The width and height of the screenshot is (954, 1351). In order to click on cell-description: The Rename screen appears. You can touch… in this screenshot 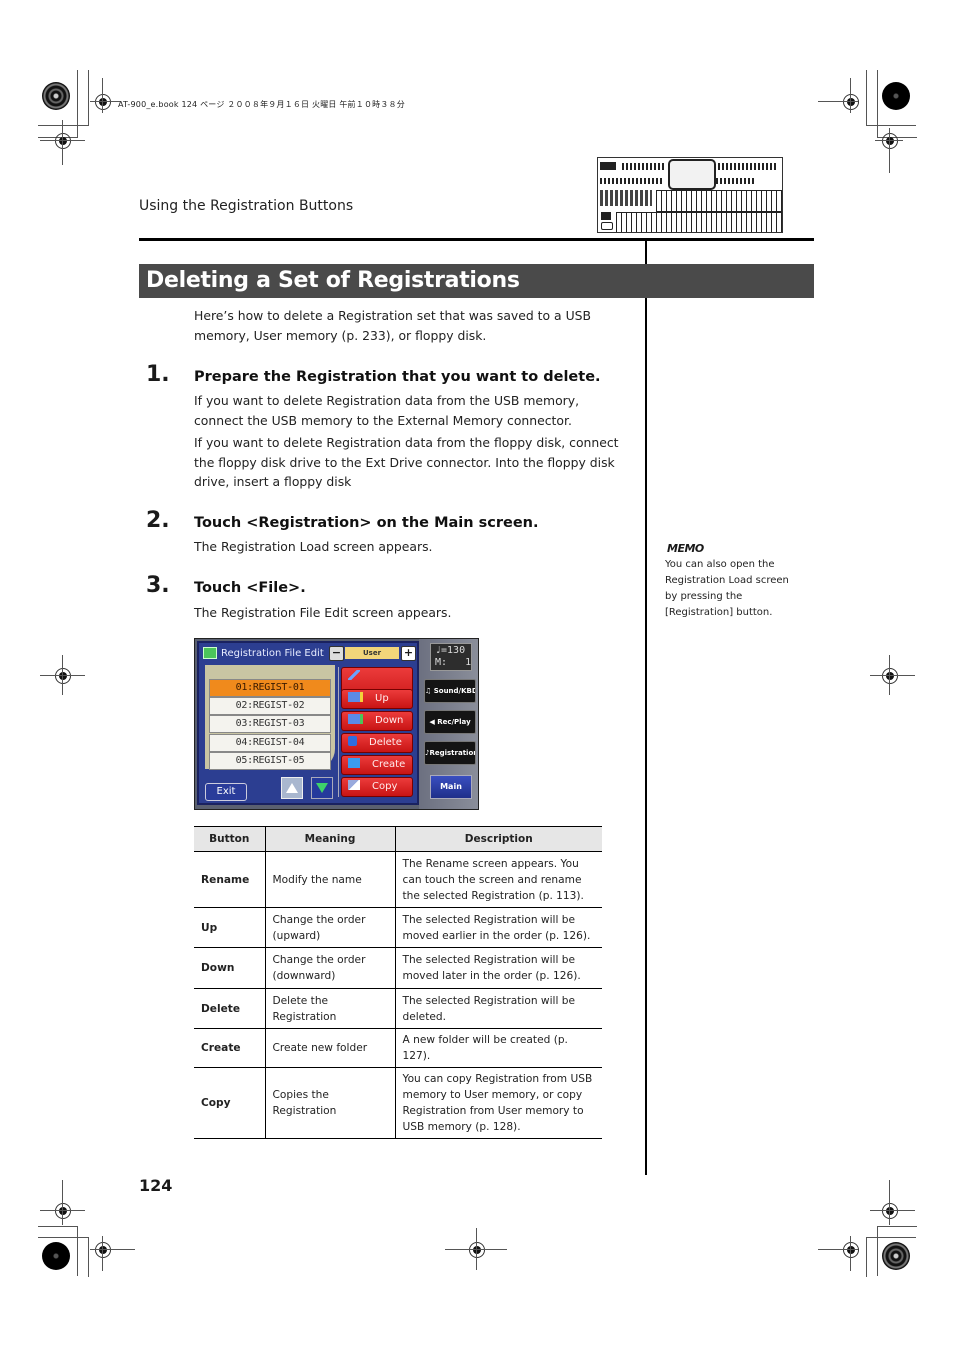, I will do `click(498, 879)`.